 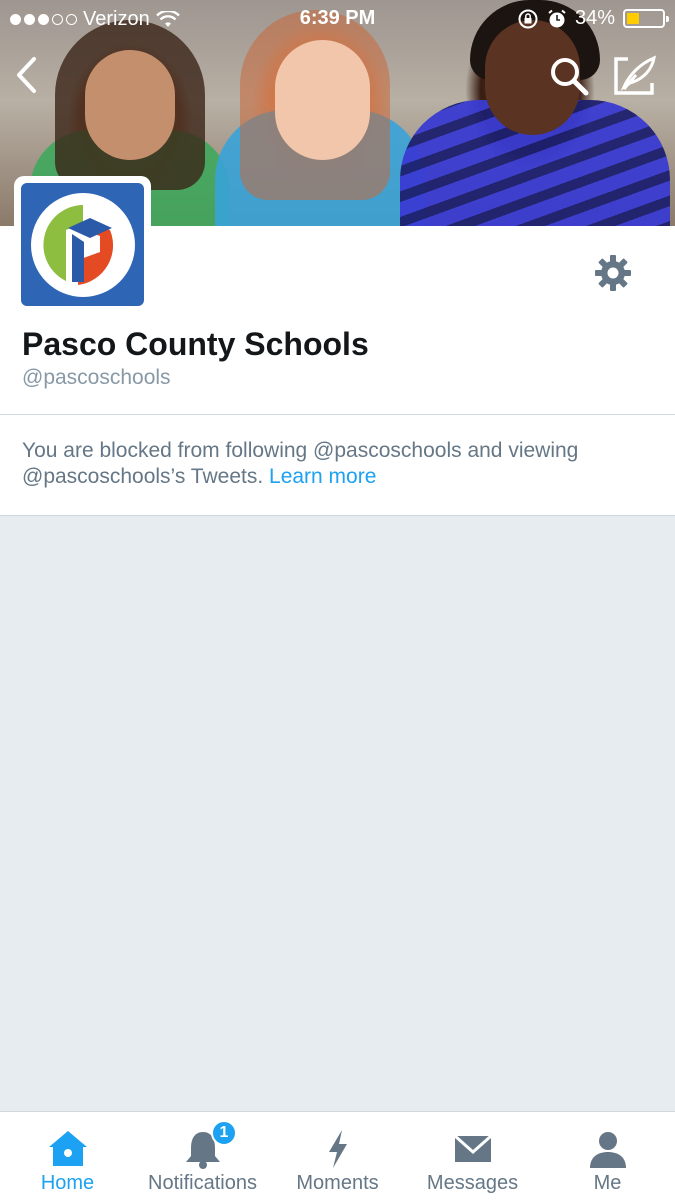 I want to click on rotation-lock-icon, so click(x=528, y=18).